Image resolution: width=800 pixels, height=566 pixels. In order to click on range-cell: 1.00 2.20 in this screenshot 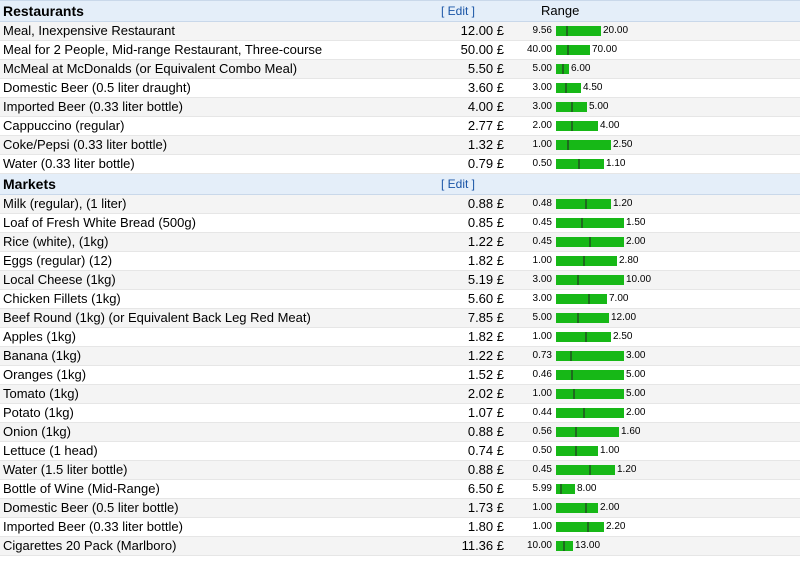, I will do `click(655, 527)`.